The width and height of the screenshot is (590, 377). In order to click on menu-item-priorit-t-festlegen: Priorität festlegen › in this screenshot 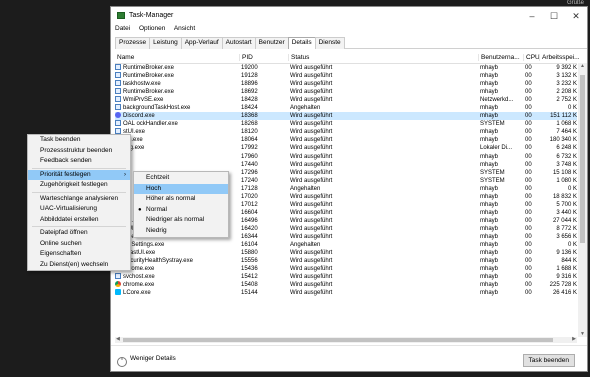, I will do `click(79, 174)`.